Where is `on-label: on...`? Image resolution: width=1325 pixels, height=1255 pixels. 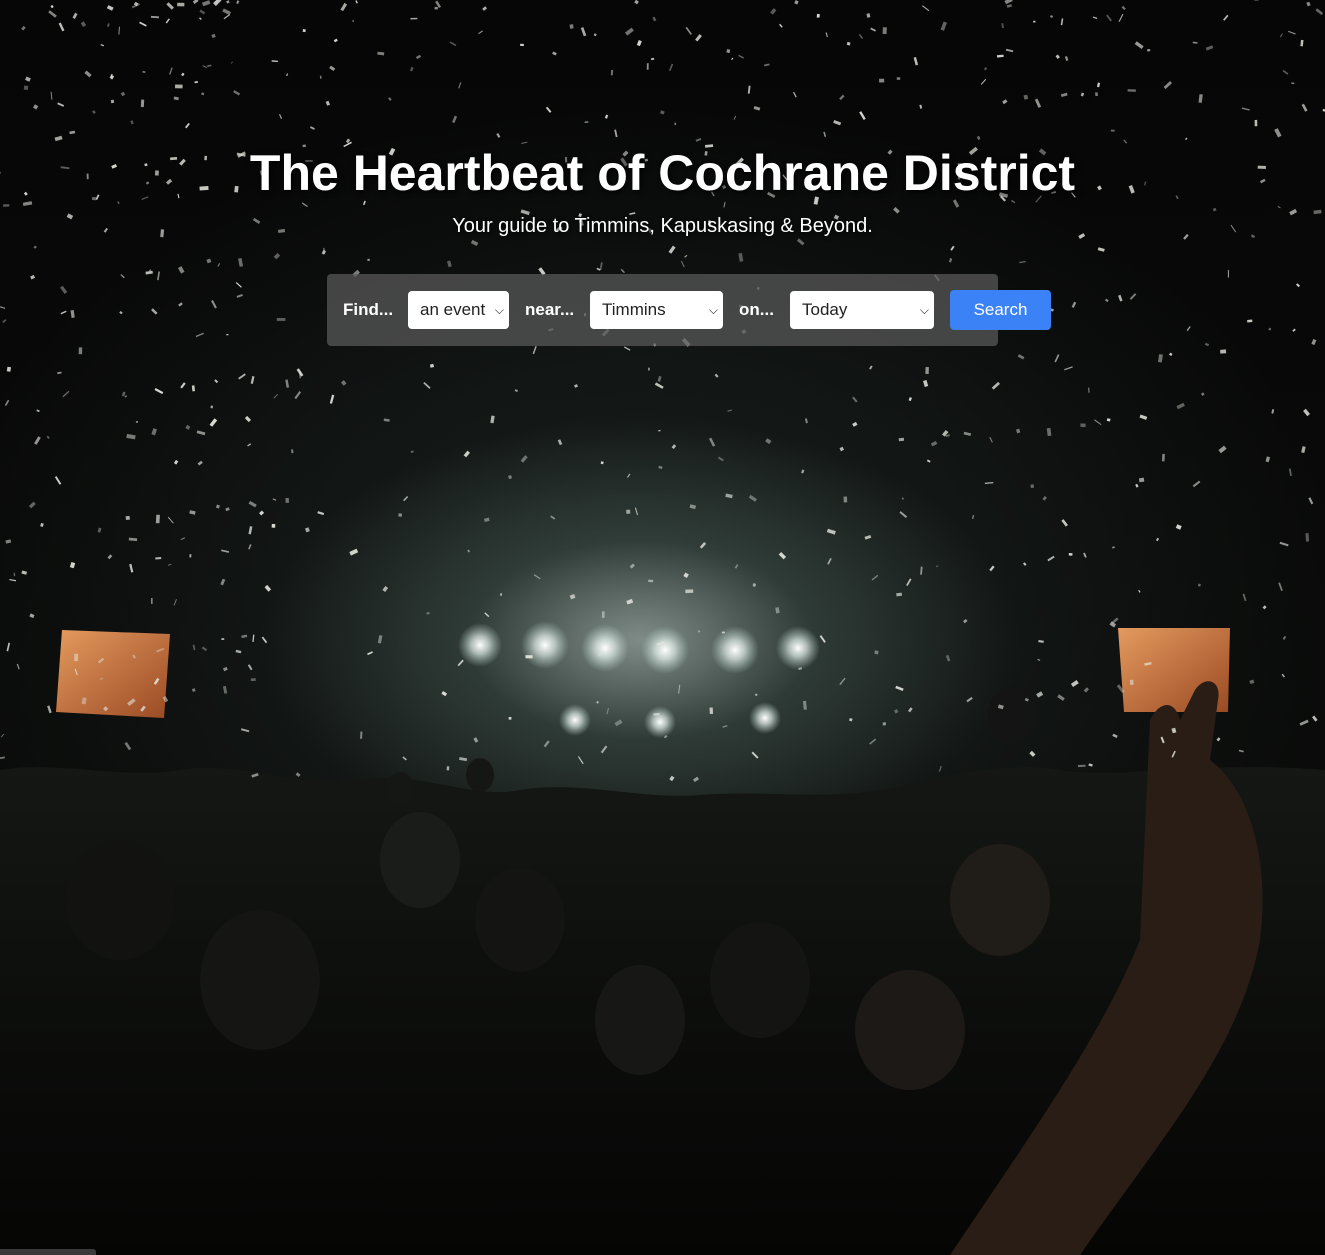
on-label: on... is located at coordinates (756, 309).